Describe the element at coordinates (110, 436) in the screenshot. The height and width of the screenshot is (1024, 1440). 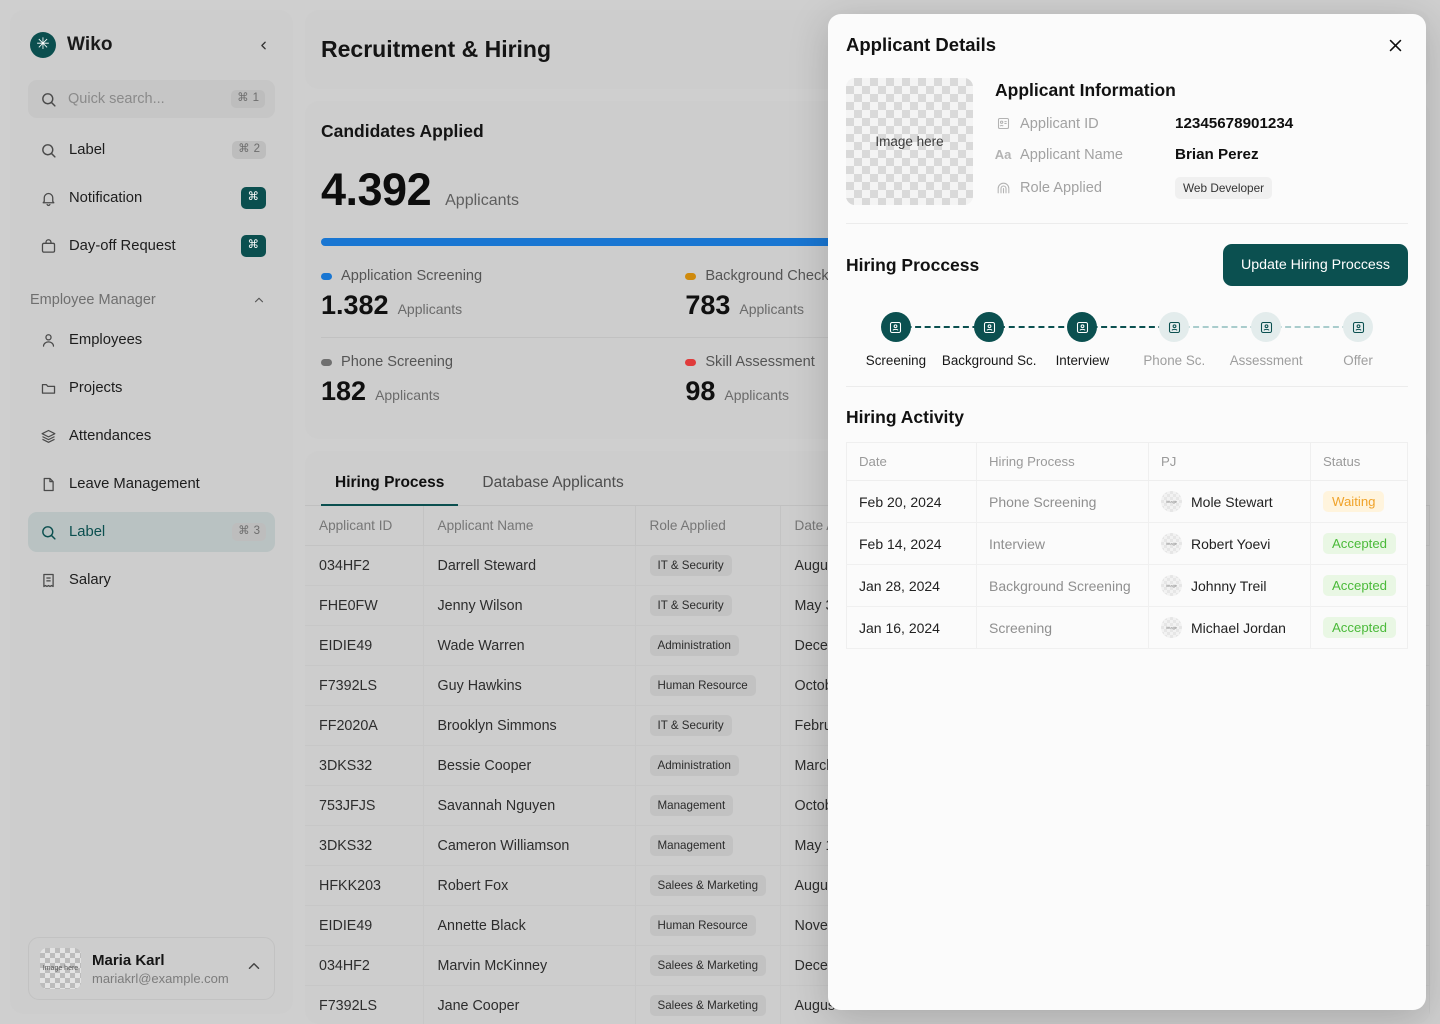
I see `sidebar-item-label: Attendances` at that location.